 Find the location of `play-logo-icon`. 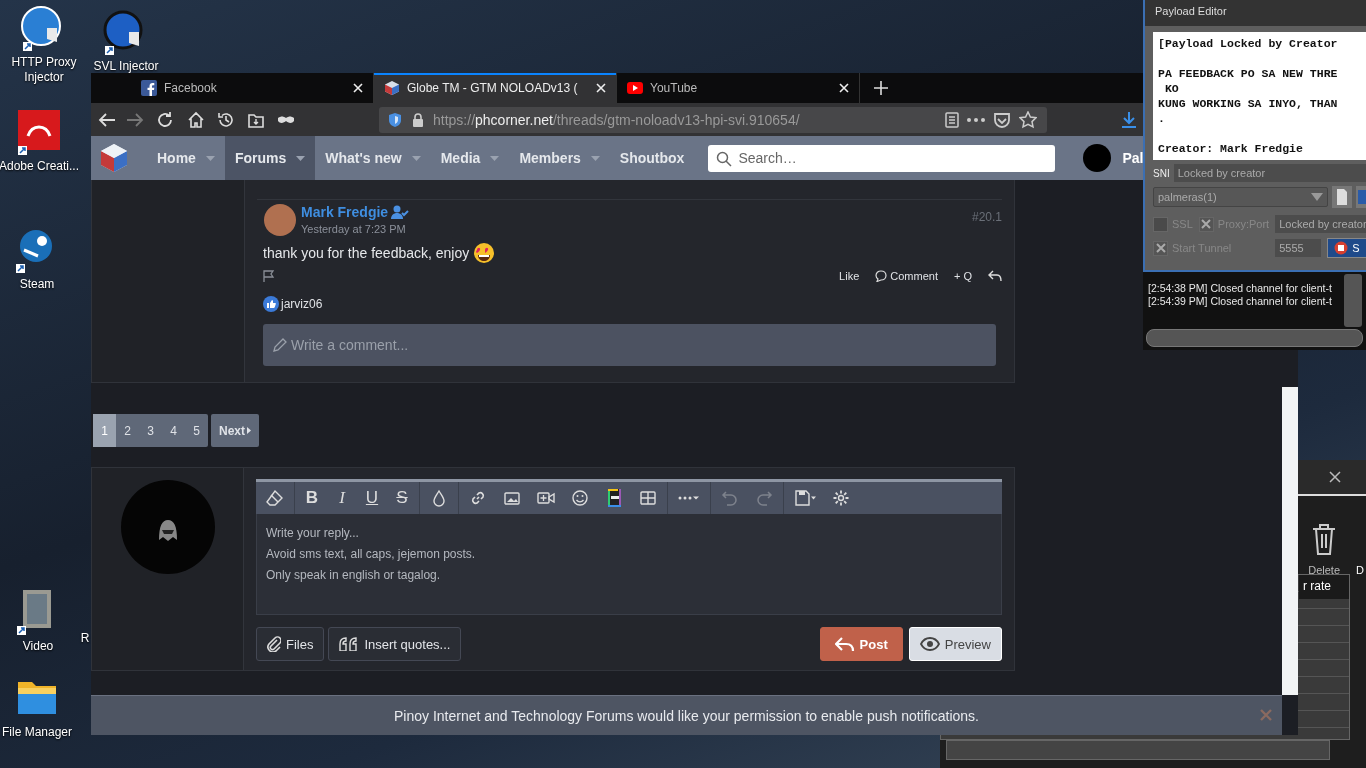

play-logo-icon is located at coordinates (635, 88).